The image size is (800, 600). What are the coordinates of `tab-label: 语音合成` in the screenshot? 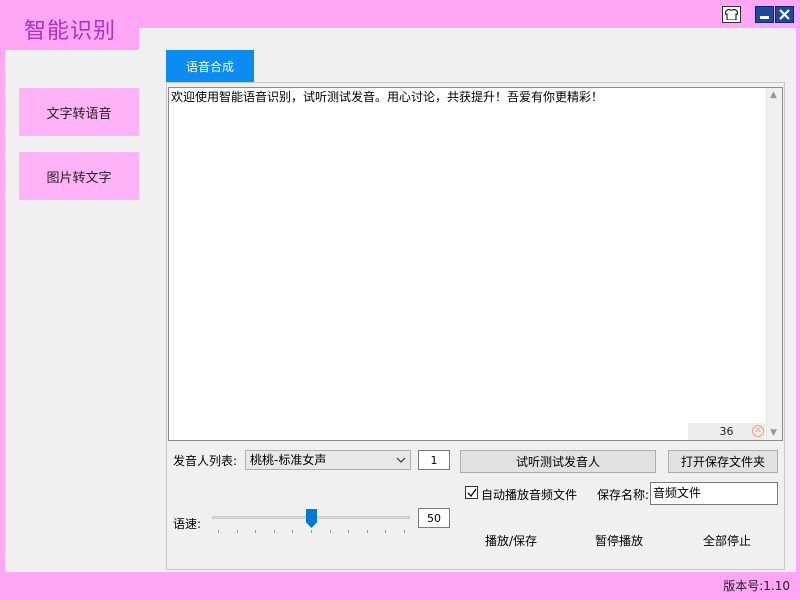 It's located at (209, 66).